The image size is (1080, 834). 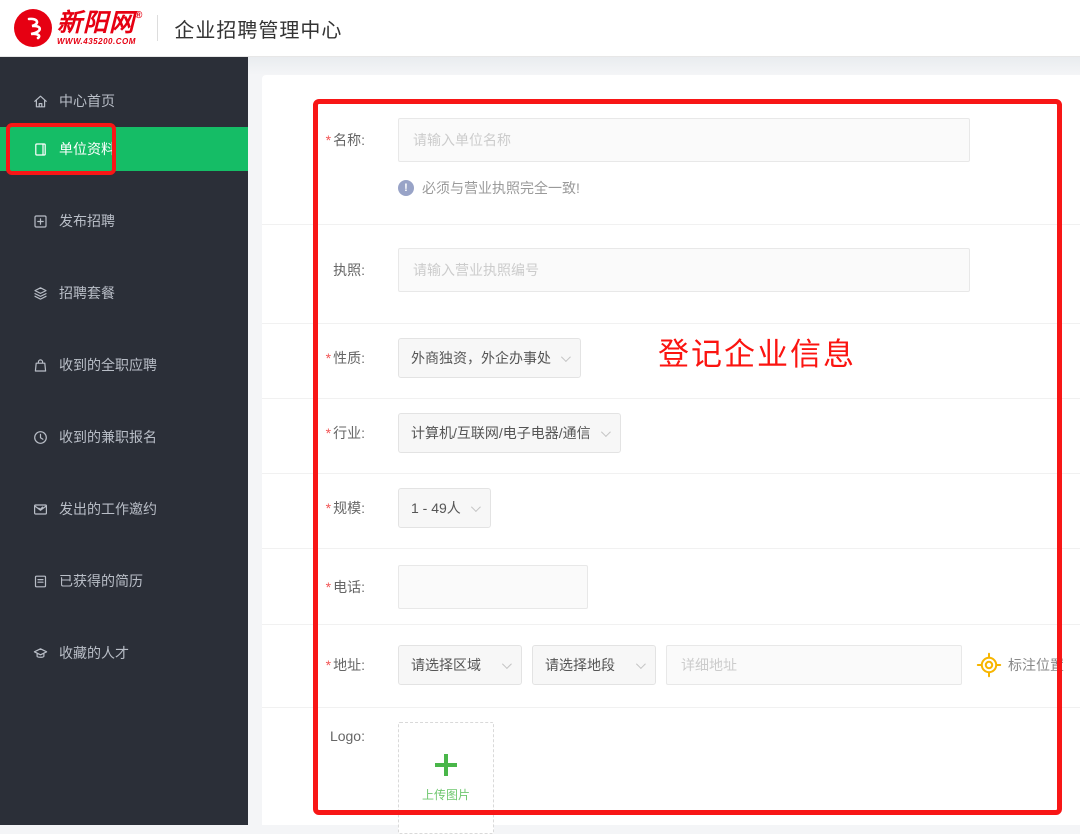 I want to click on form-row-license: 执照:, so click(x=671, y=274).